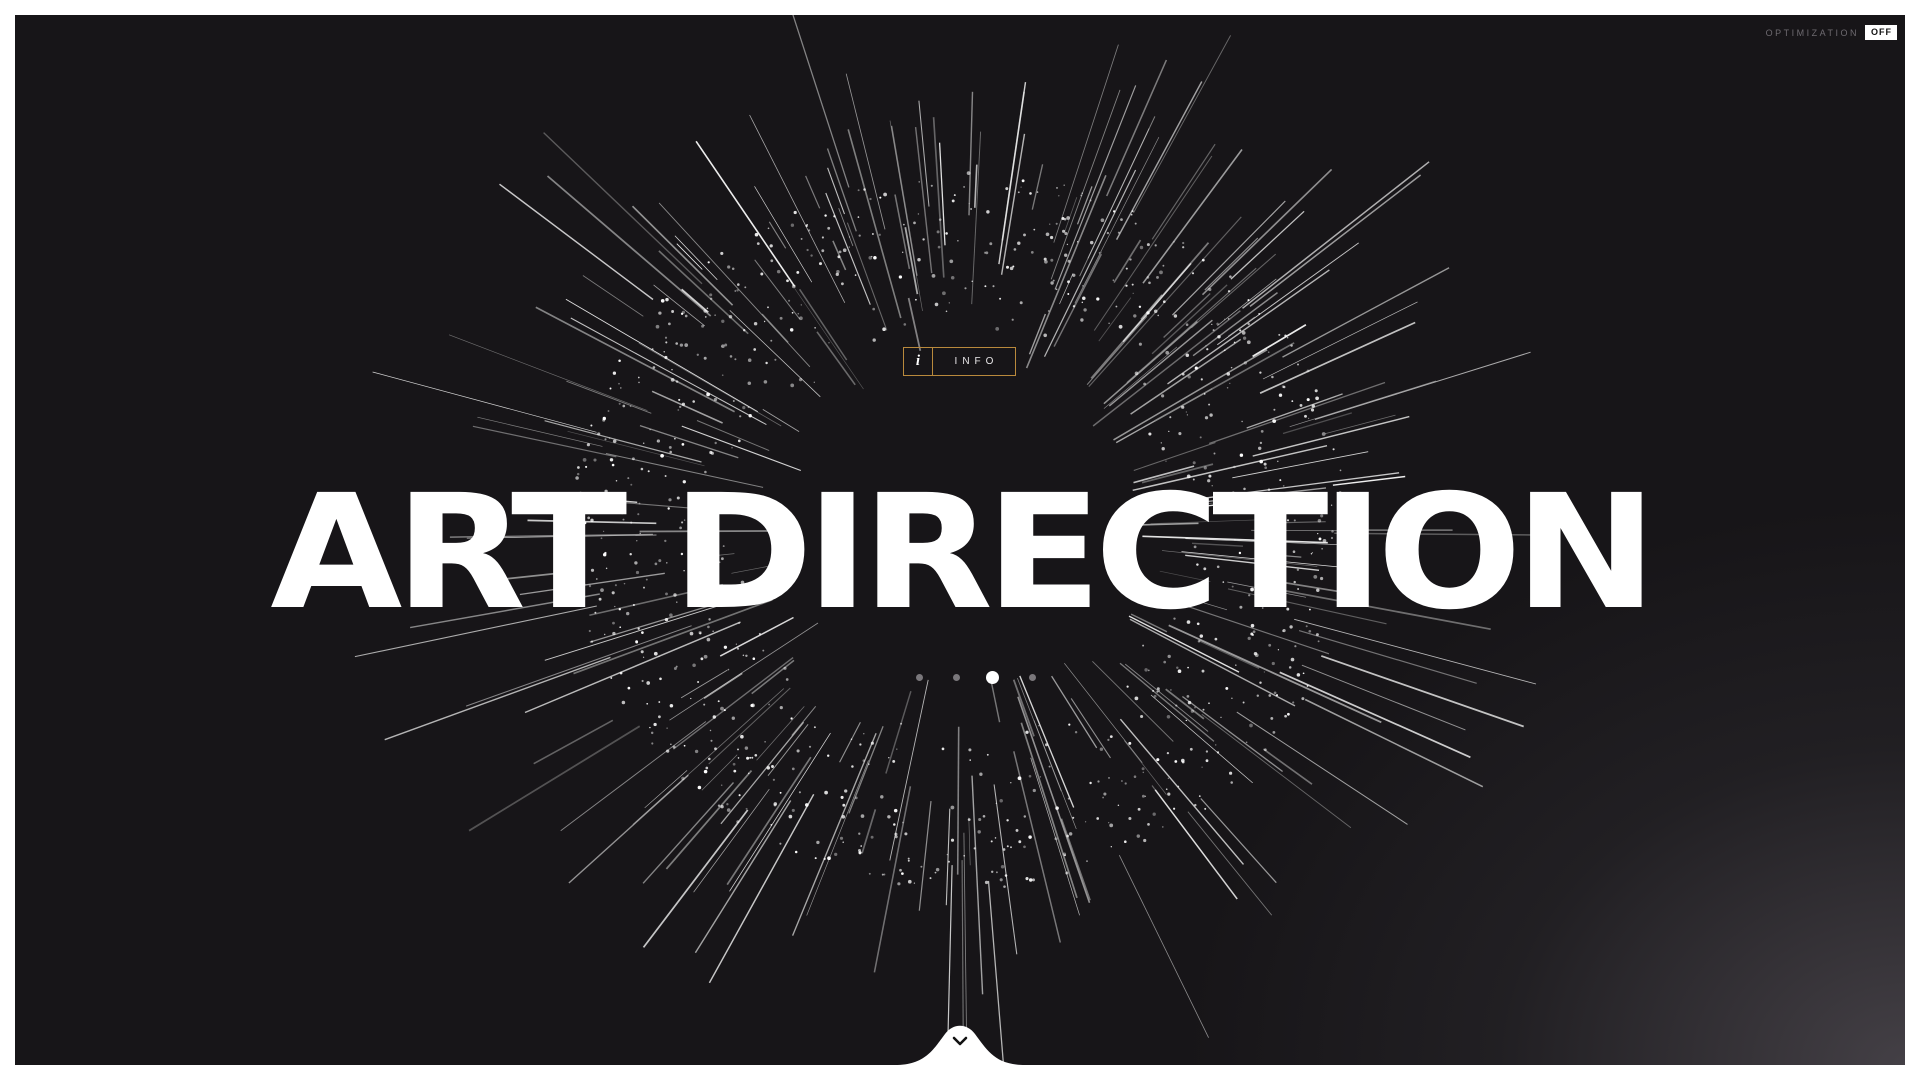  What do you see at coordinates (959, 361) in the screenshot?
I see `info-button: i INFO` at bounding box center [959, 361].